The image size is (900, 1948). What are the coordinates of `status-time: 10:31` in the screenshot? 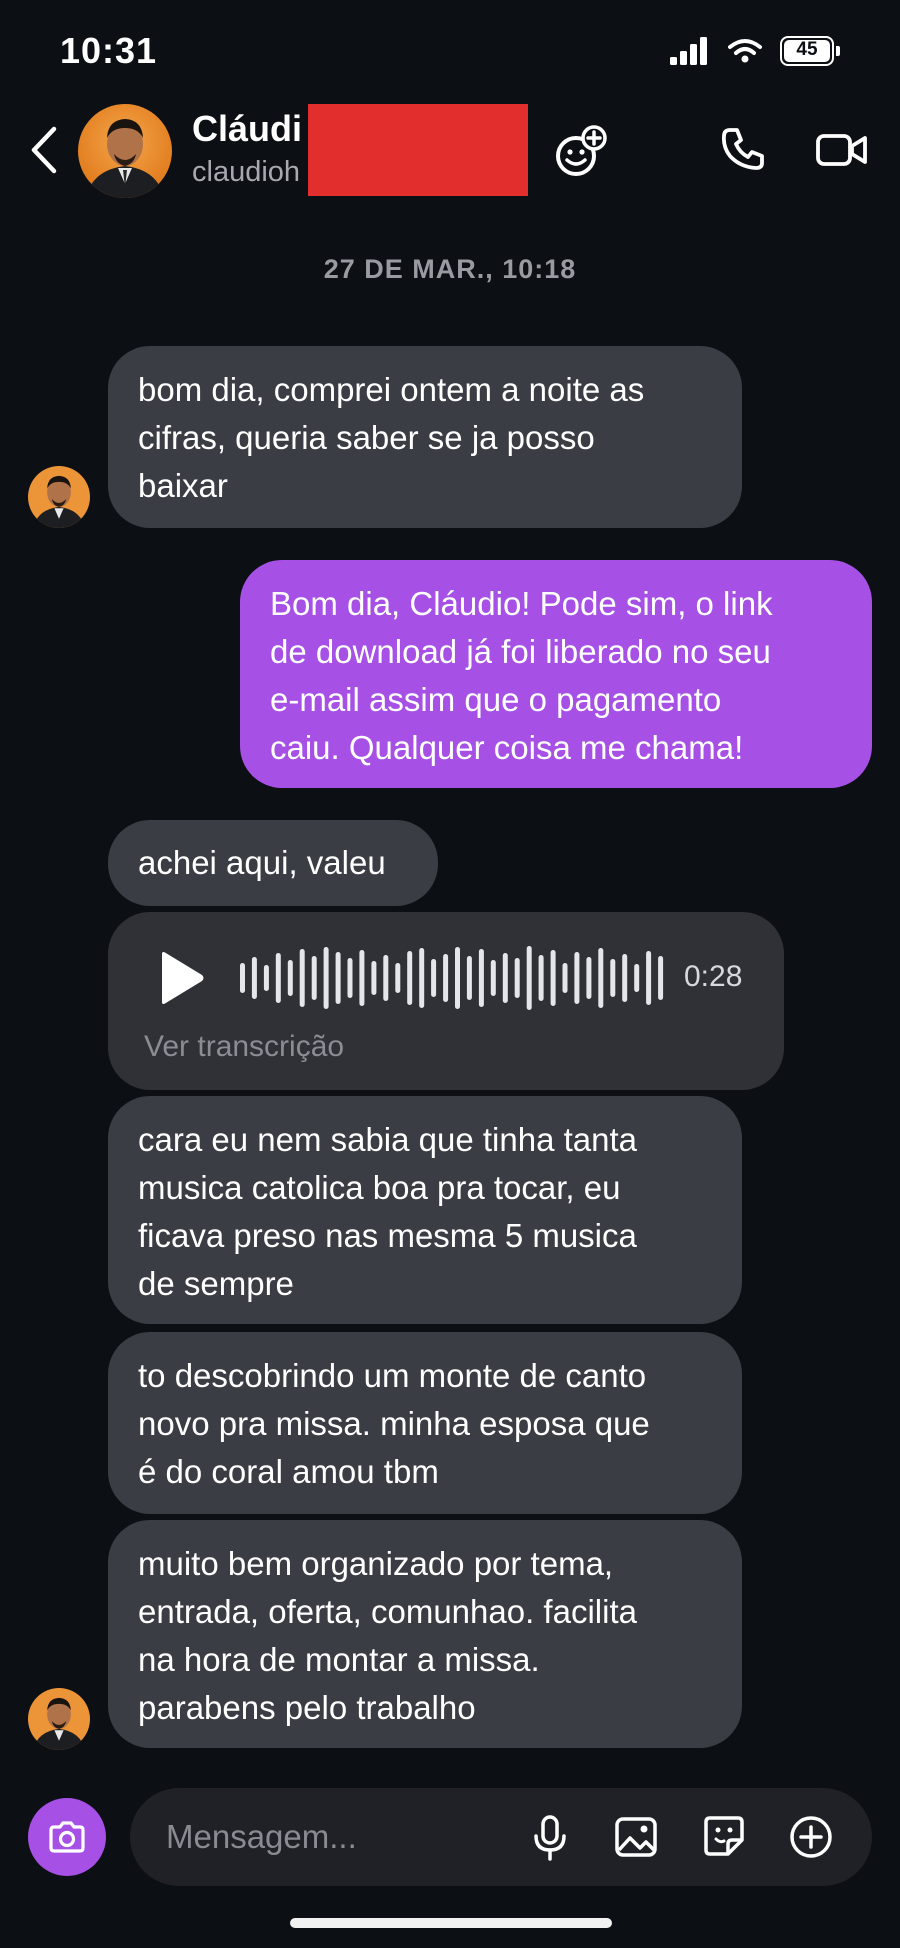 It's located at (109, 50).